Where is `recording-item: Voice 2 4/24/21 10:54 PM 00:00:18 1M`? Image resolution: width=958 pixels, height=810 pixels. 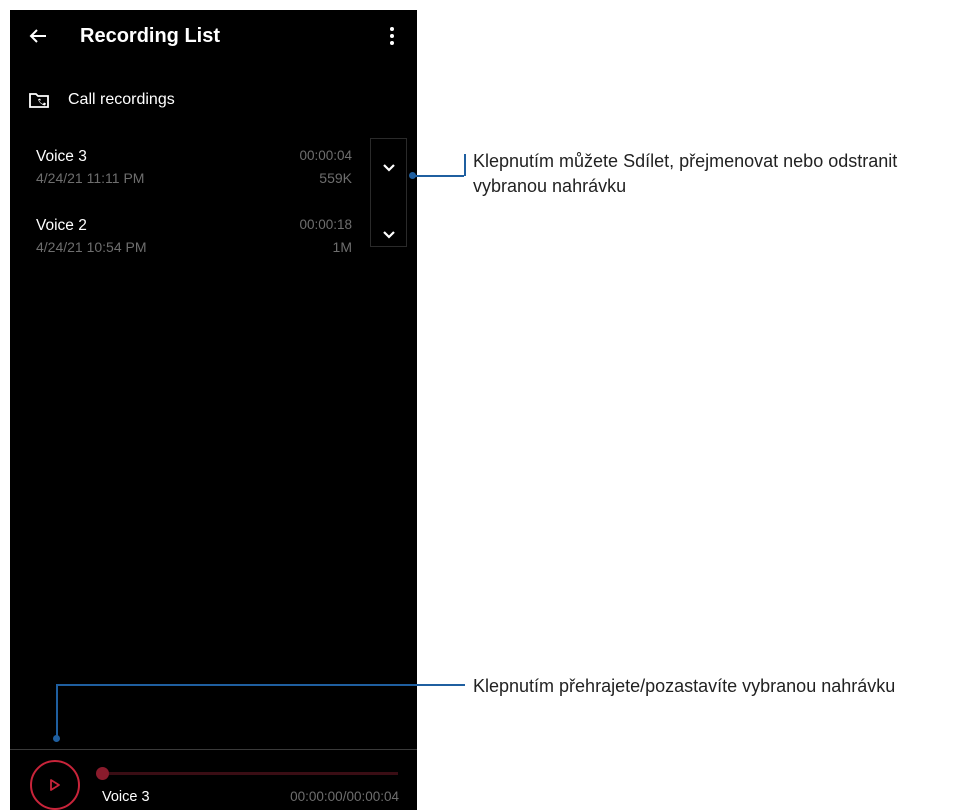 recording-item: Voice 2 4/24/21 10:54 PM 00:00:18 1M is located at coordinates (190, 242).